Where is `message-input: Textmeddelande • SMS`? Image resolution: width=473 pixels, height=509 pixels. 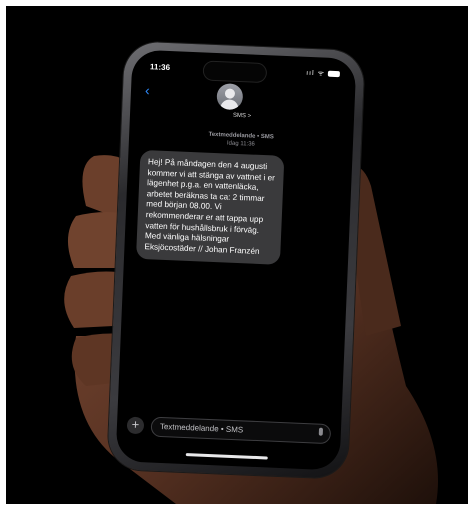 message-input: Textmeddelande • SMS is located at coordinates (241, 430).